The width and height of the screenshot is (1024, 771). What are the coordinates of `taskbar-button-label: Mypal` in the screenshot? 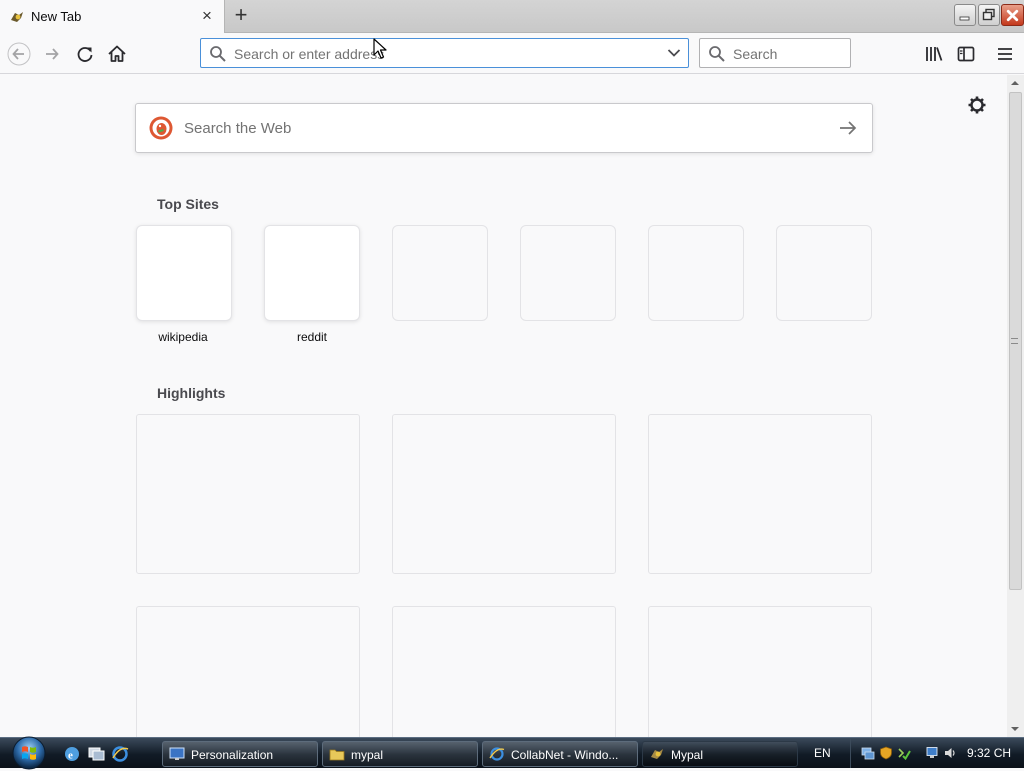 It's located at (687, 755).